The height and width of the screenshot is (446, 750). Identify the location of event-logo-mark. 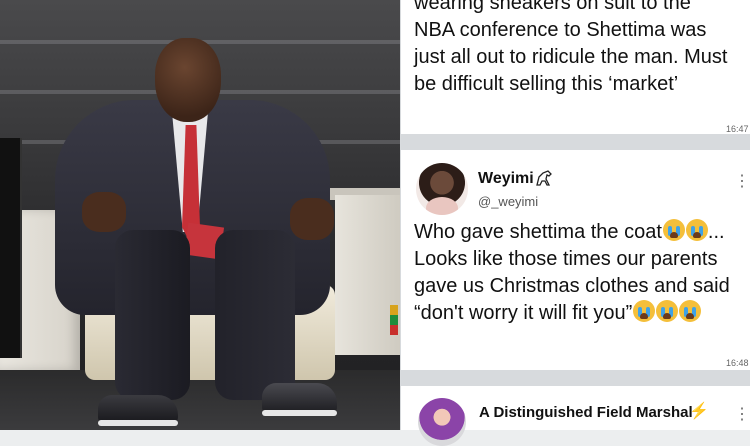
(394, 320).